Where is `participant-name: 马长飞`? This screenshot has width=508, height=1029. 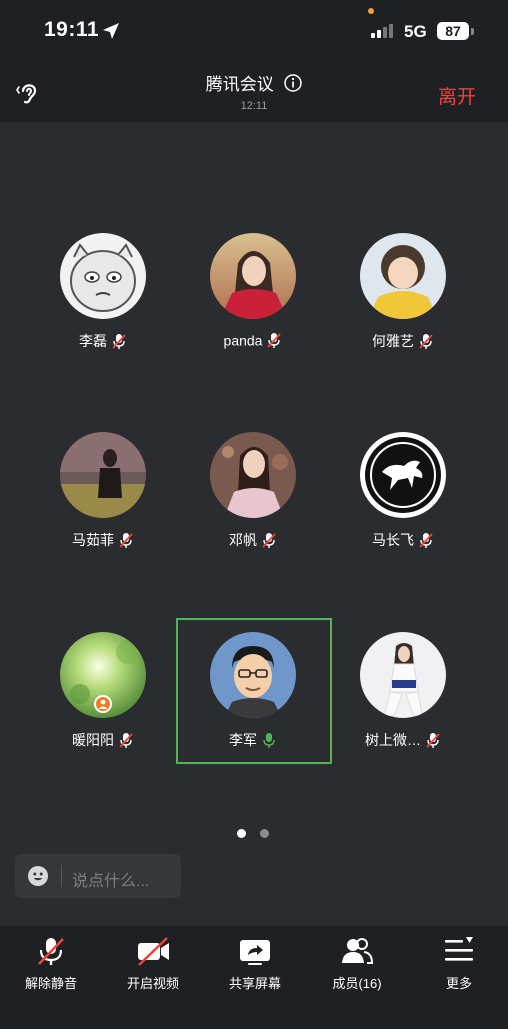 participant-name: 马长飞 is located at coordinates (393, 540).